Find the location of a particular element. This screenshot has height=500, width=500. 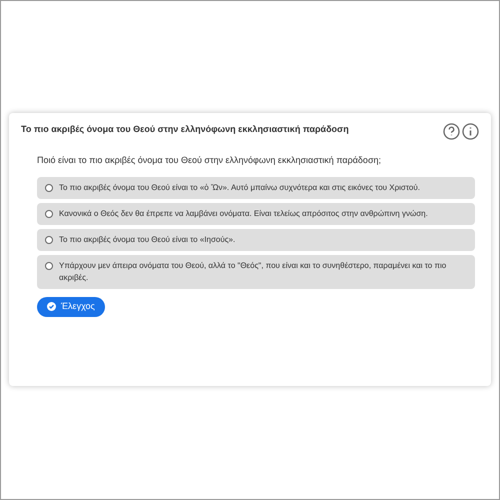

check-button: Έλεγχος is located at coordinates (71, 306).